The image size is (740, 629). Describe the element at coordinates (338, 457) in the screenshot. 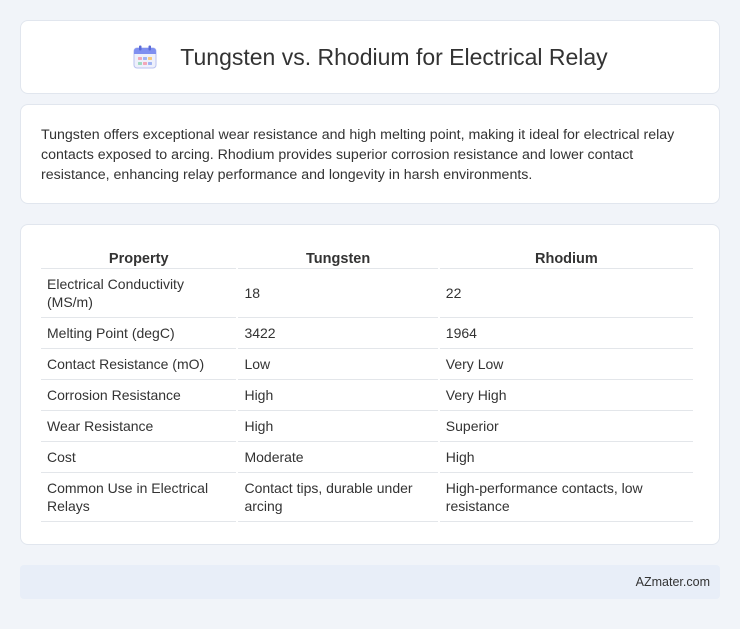

I see `table-cell: Moderate` at that location.